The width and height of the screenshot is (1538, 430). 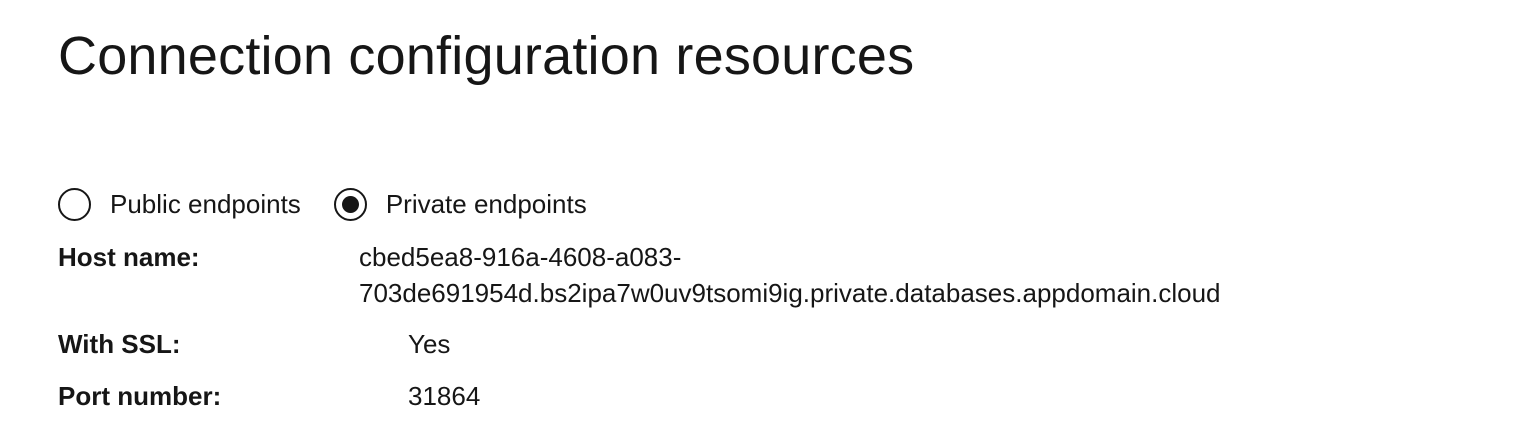 I want to click on radio-public-endpoints: Public endpoints, so click(x=179, y=204).